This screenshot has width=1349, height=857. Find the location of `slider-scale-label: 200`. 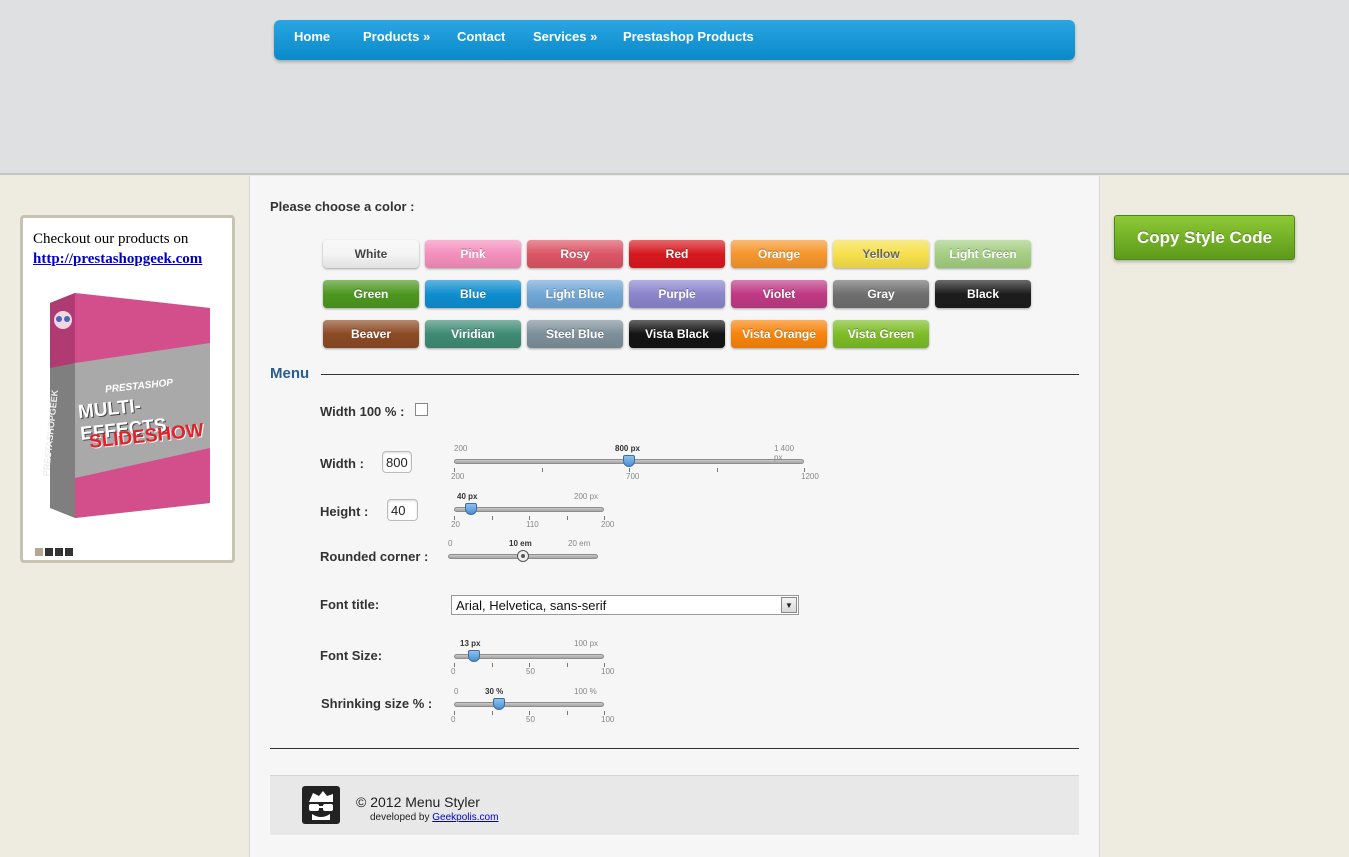

slider-scale-label: 200 is located at coordinates (608, 524).